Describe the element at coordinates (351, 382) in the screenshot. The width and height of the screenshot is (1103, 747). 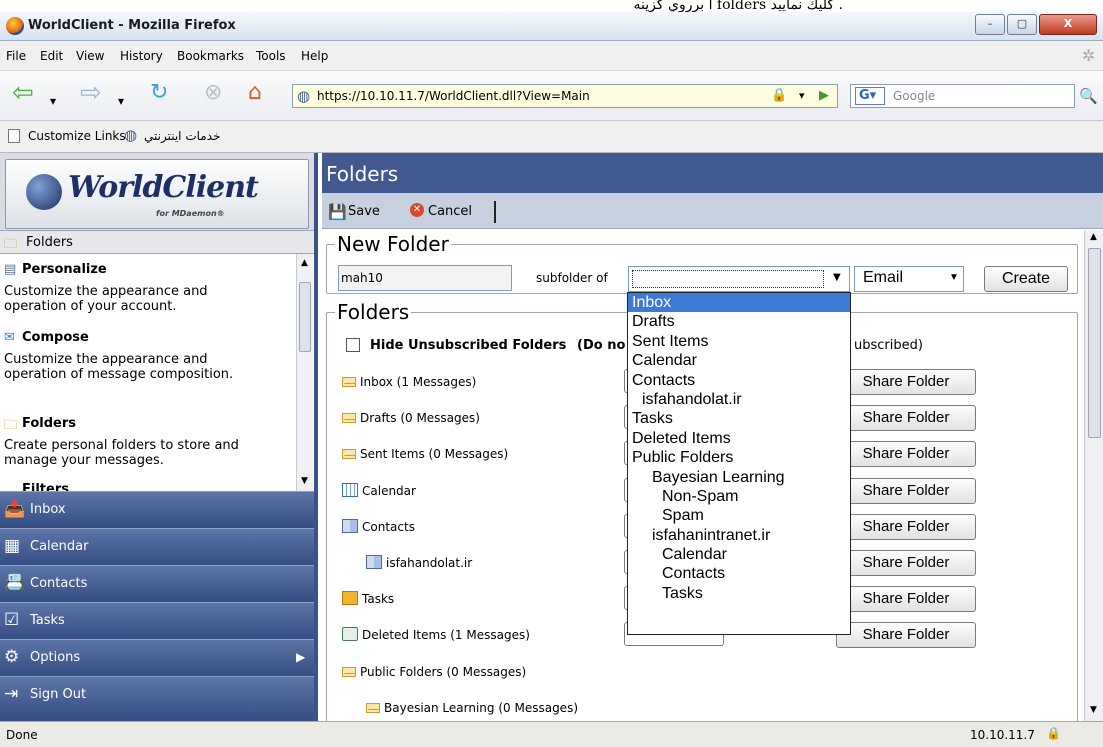
I see `envelope-icon` at that location.